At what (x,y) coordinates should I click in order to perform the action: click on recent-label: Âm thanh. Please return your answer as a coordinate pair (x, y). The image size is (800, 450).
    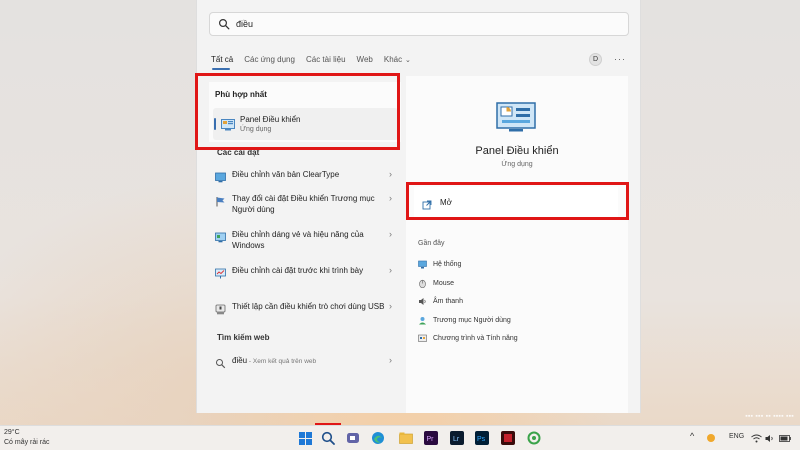
    Looking at the image, I should click on (448, 301).